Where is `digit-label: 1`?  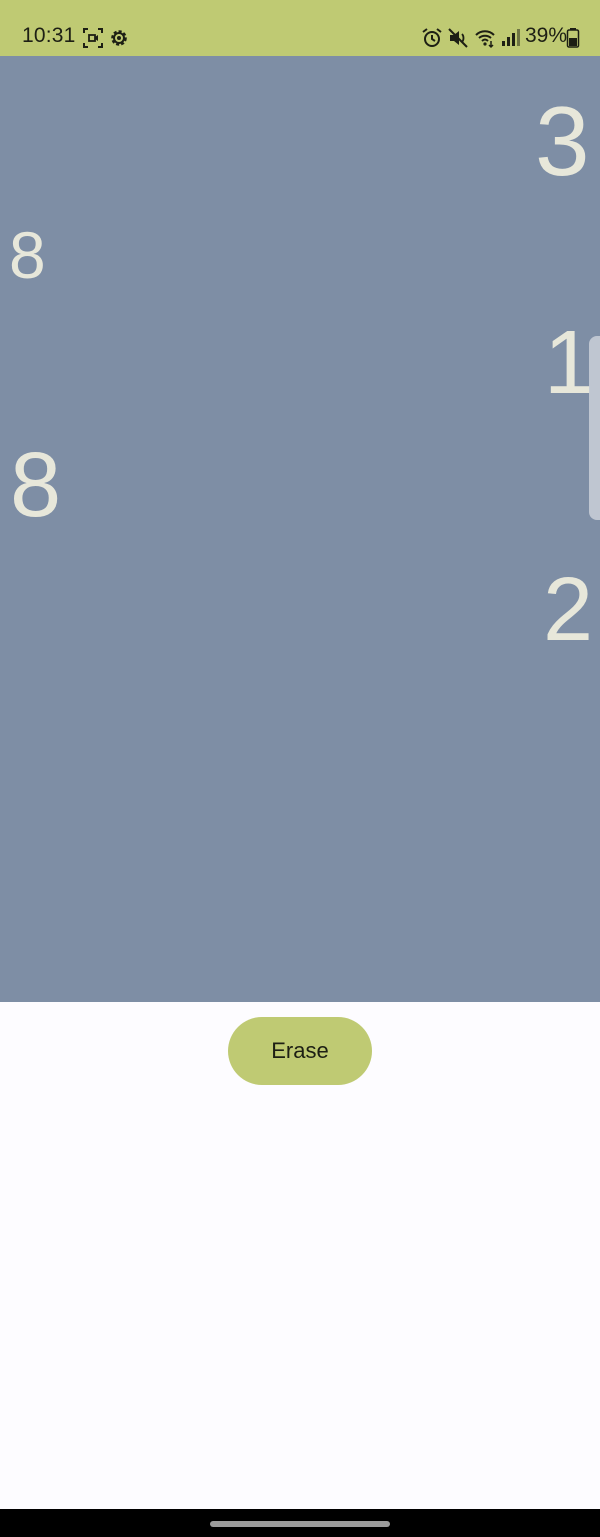 digit-label: 1 is located at coordinates (569, 363).